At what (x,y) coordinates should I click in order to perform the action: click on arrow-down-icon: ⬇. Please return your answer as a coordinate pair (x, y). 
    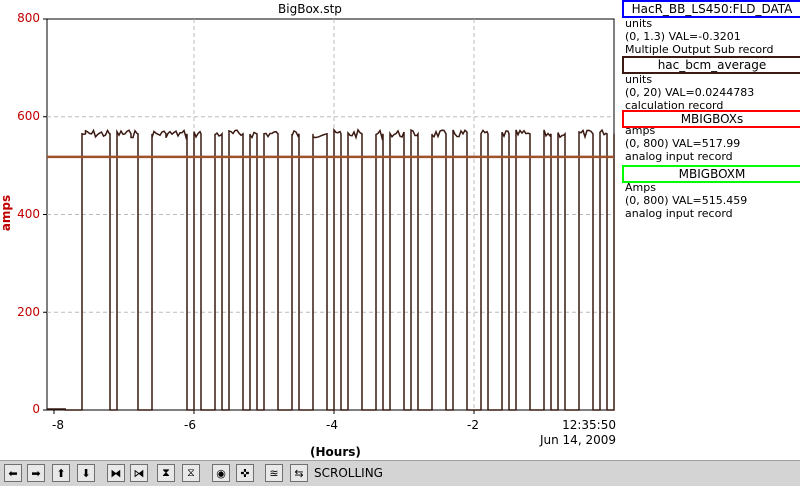
    Looking at the image, I should click on (86, 473).